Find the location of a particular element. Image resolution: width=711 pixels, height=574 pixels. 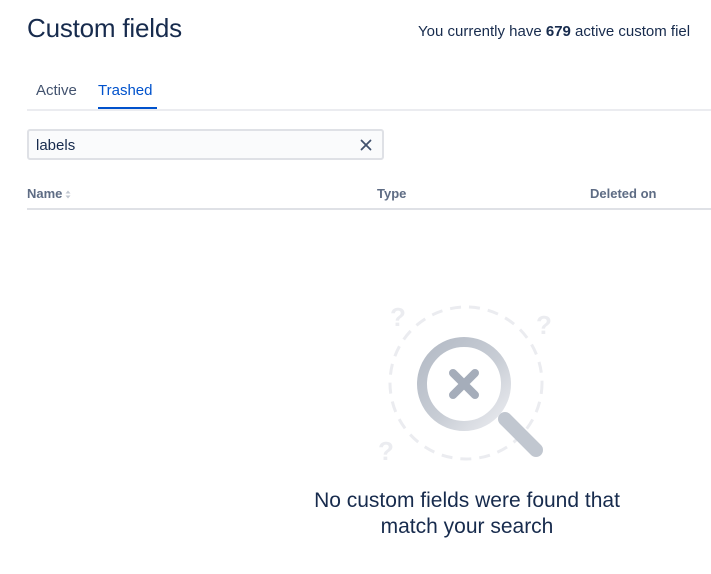

column-header-type: Type is located at coordinates (392, 193).